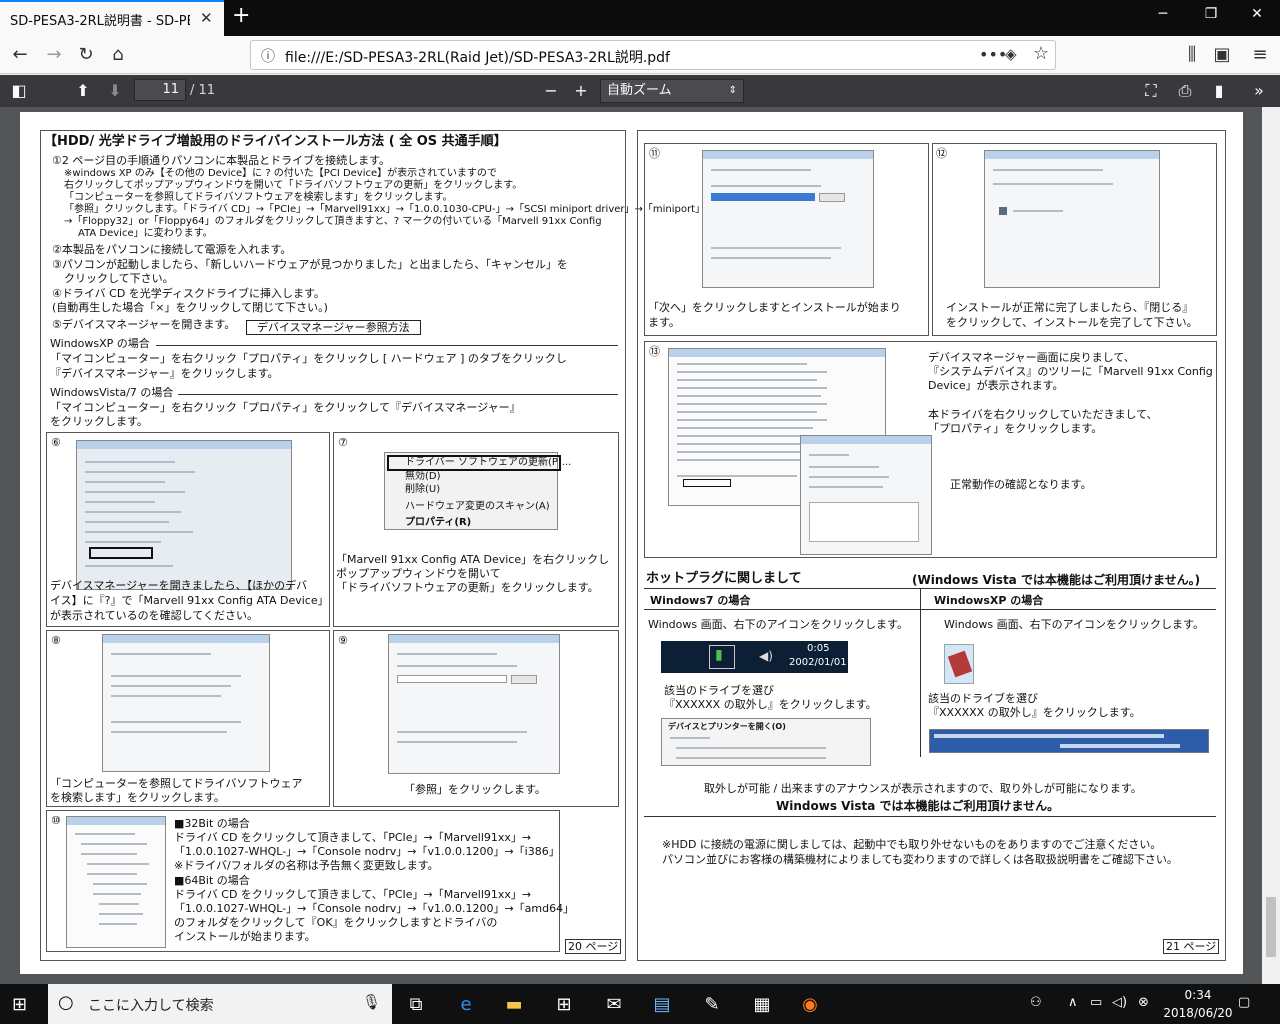  What do you see at coordinates (614, 1005) in the screenshot?
I see `mail-icon: ✉` at bounding box center [614, 1005].